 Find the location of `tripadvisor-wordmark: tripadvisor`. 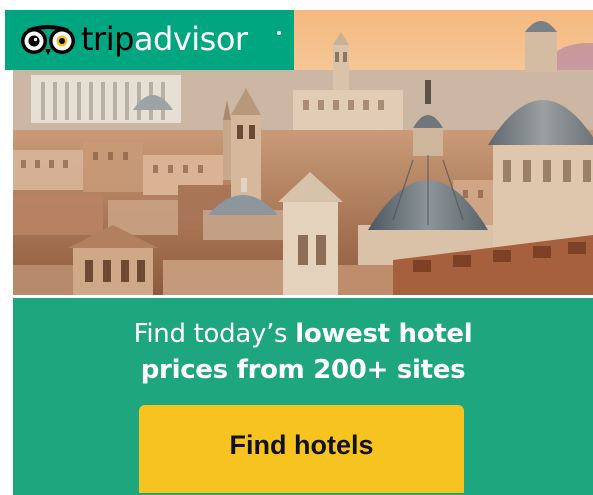

tripadvisor-wordmark: tripadvisor is located at coordinates (164, 39).